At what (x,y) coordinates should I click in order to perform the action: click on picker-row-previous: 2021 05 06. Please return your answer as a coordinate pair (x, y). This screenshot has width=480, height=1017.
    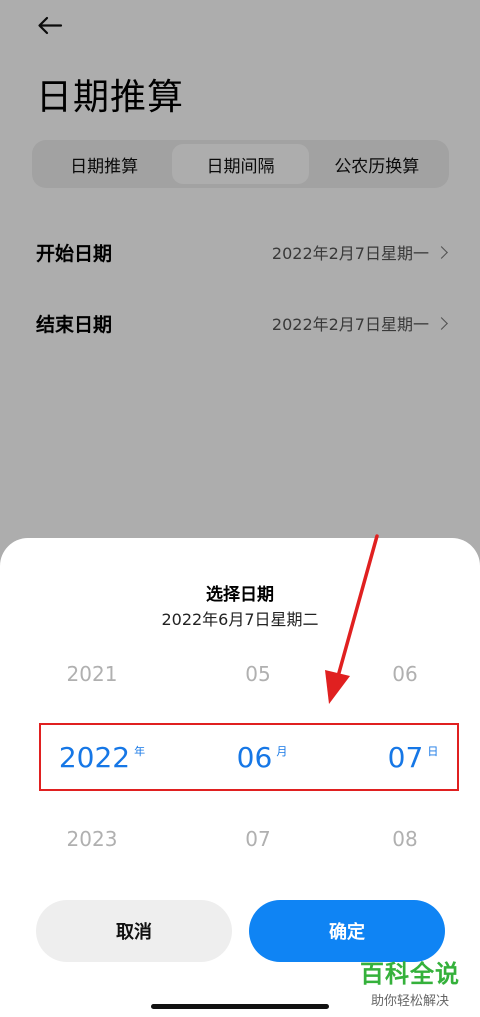
    Looking at the image, I should click on (240, 674).